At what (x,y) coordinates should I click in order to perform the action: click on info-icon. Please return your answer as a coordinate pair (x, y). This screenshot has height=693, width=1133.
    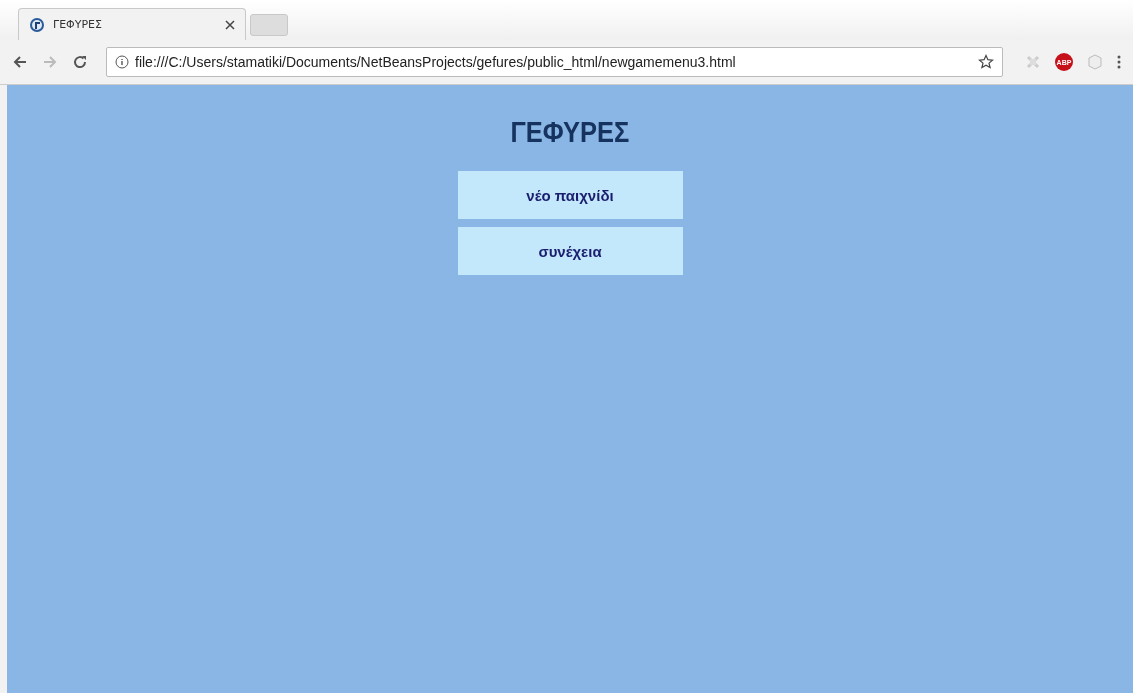
    Looking at the image, I should click on (122, 62).